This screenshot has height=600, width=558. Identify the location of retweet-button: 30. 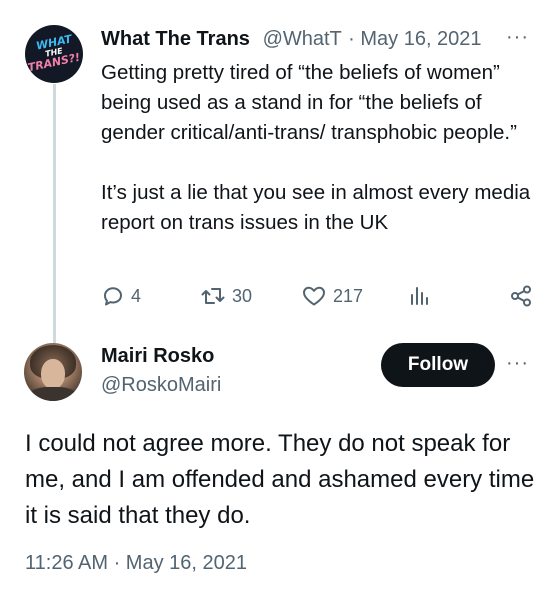
(226, 296).